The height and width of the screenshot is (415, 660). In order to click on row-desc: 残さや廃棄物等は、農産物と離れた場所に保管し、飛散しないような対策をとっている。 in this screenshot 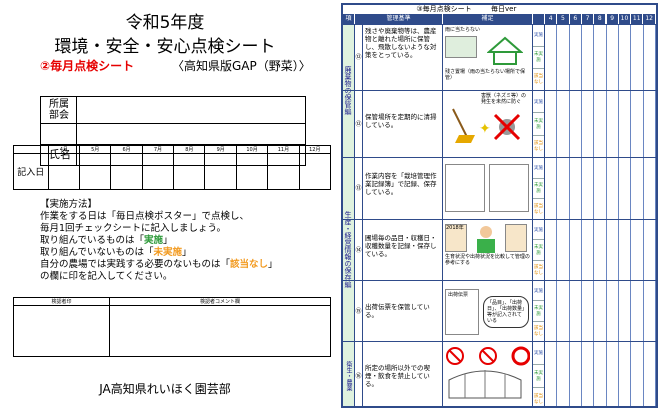, I will do `click(403, 58)`.